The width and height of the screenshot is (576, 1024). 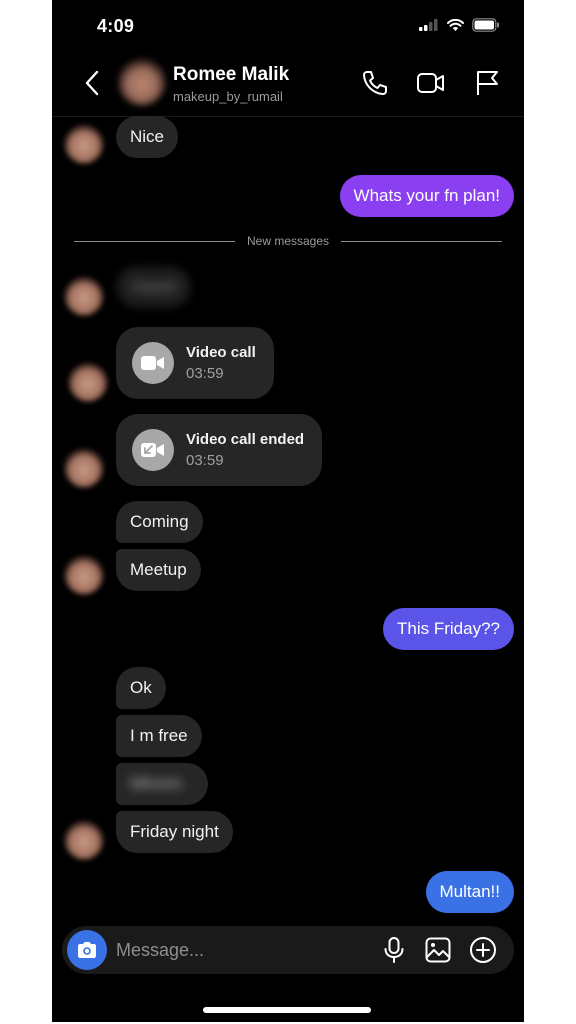 I want to click on camera-button, so click(x=87, y=950).